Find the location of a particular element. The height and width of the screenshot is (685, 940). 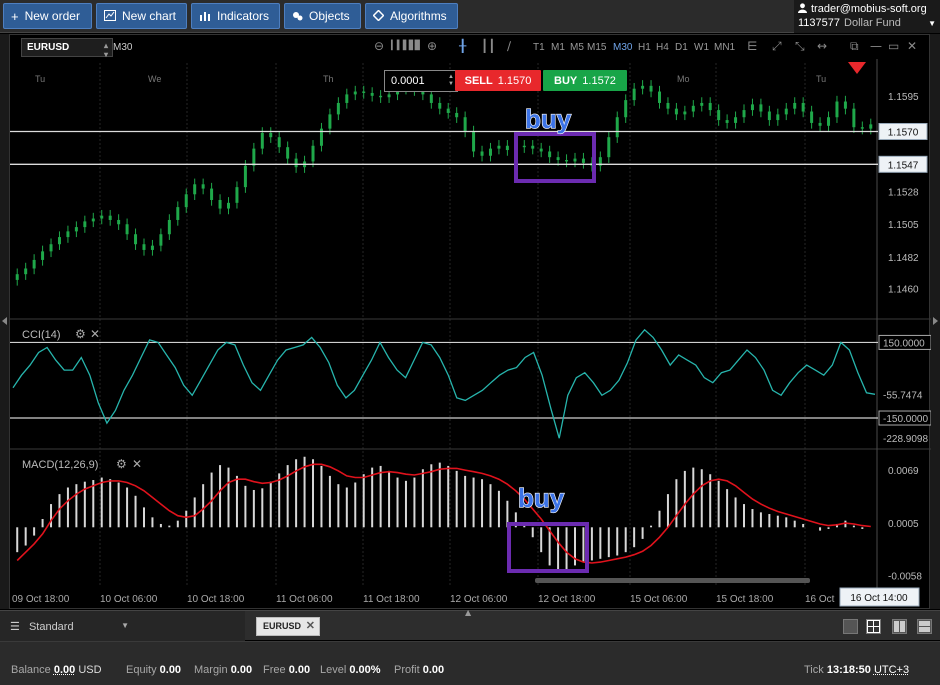

expand-right-icon is located at coordinates (935, 321).